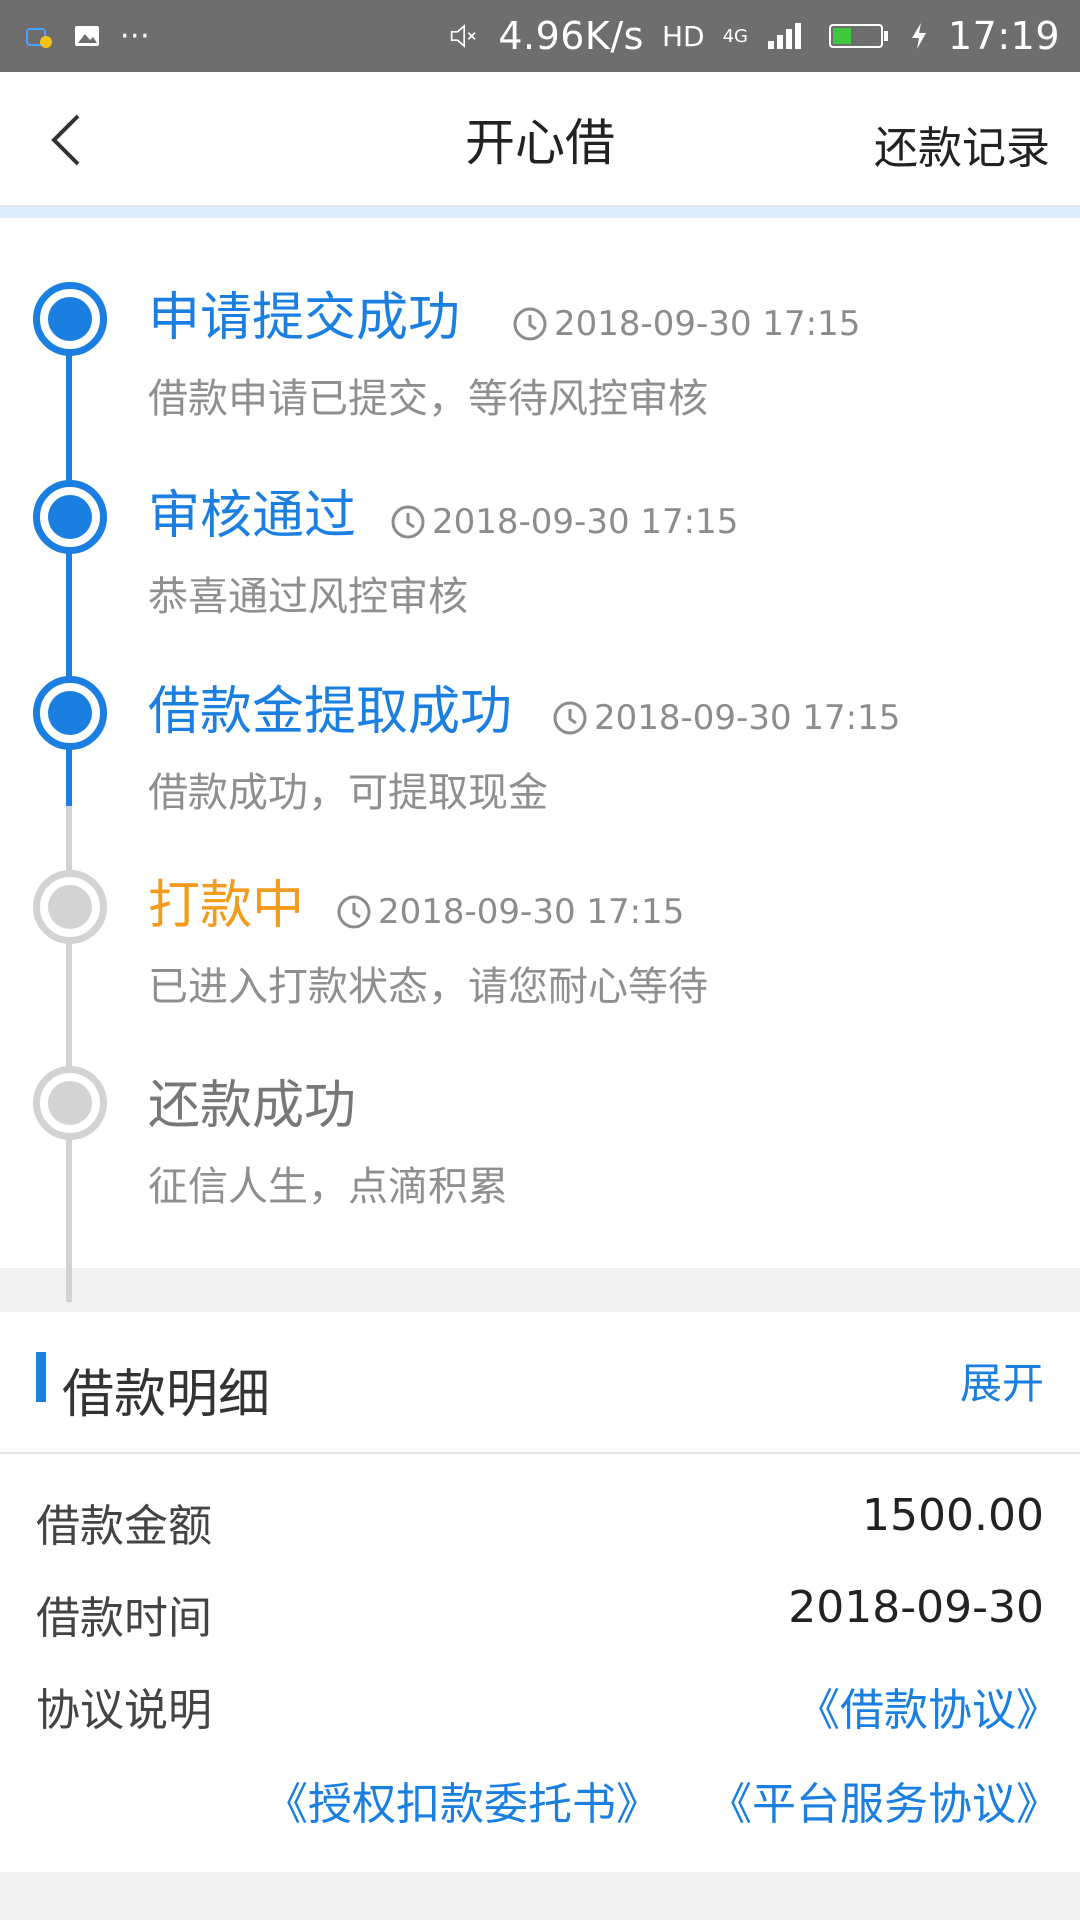  I want to click on step-description: 借款申请已提交，等待风控审核, so click(428, 399).